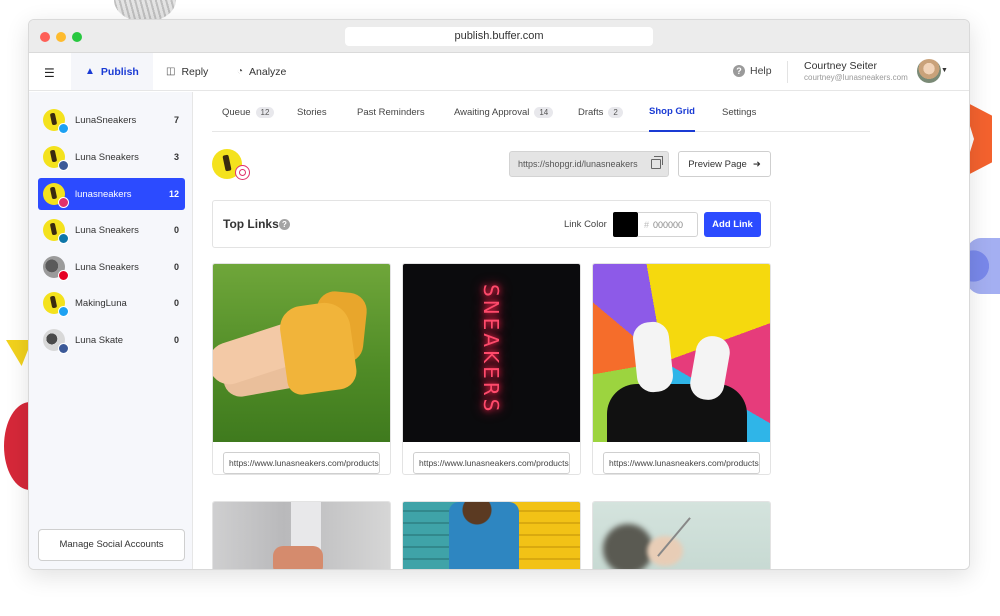 The width and height of the screenshot is (1000, 616). Describe the element at coordinates (756, 164) in the screenshot. I see `arrow-right-icon: ➜` at that location.